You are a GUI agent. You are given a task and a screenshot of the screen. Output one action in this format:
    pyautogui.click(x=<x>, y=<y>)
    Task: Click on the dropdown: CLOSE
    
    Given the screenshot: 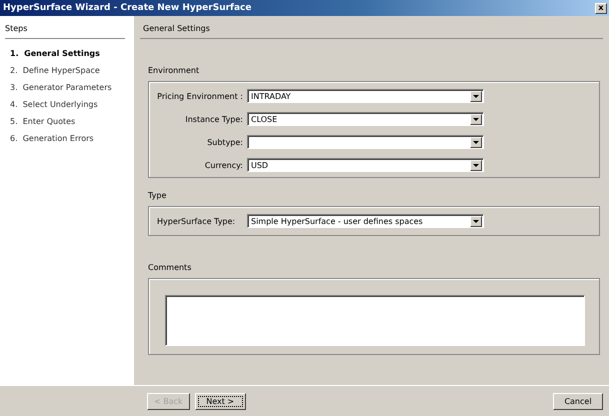 What is the action you would take?
    pyautogui.click(x=365, y=119)
    